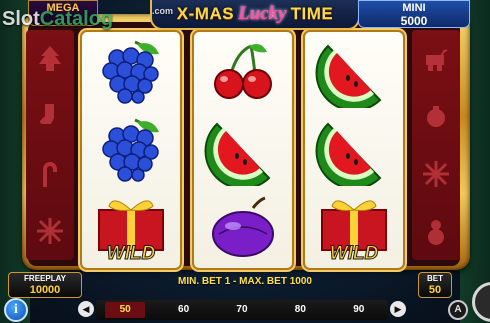 The image size is (490, 323). I want to click on bet-display: BET 50, so click(435, 285).